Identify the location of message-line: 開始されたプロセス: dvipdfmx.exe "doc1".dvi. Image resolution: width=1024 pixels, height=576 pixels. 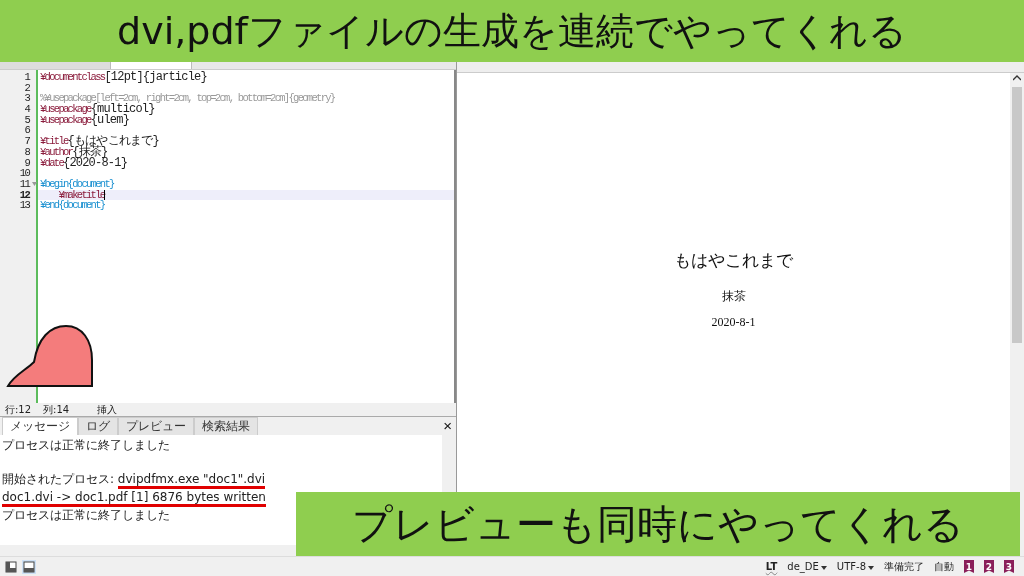
(221, 479).